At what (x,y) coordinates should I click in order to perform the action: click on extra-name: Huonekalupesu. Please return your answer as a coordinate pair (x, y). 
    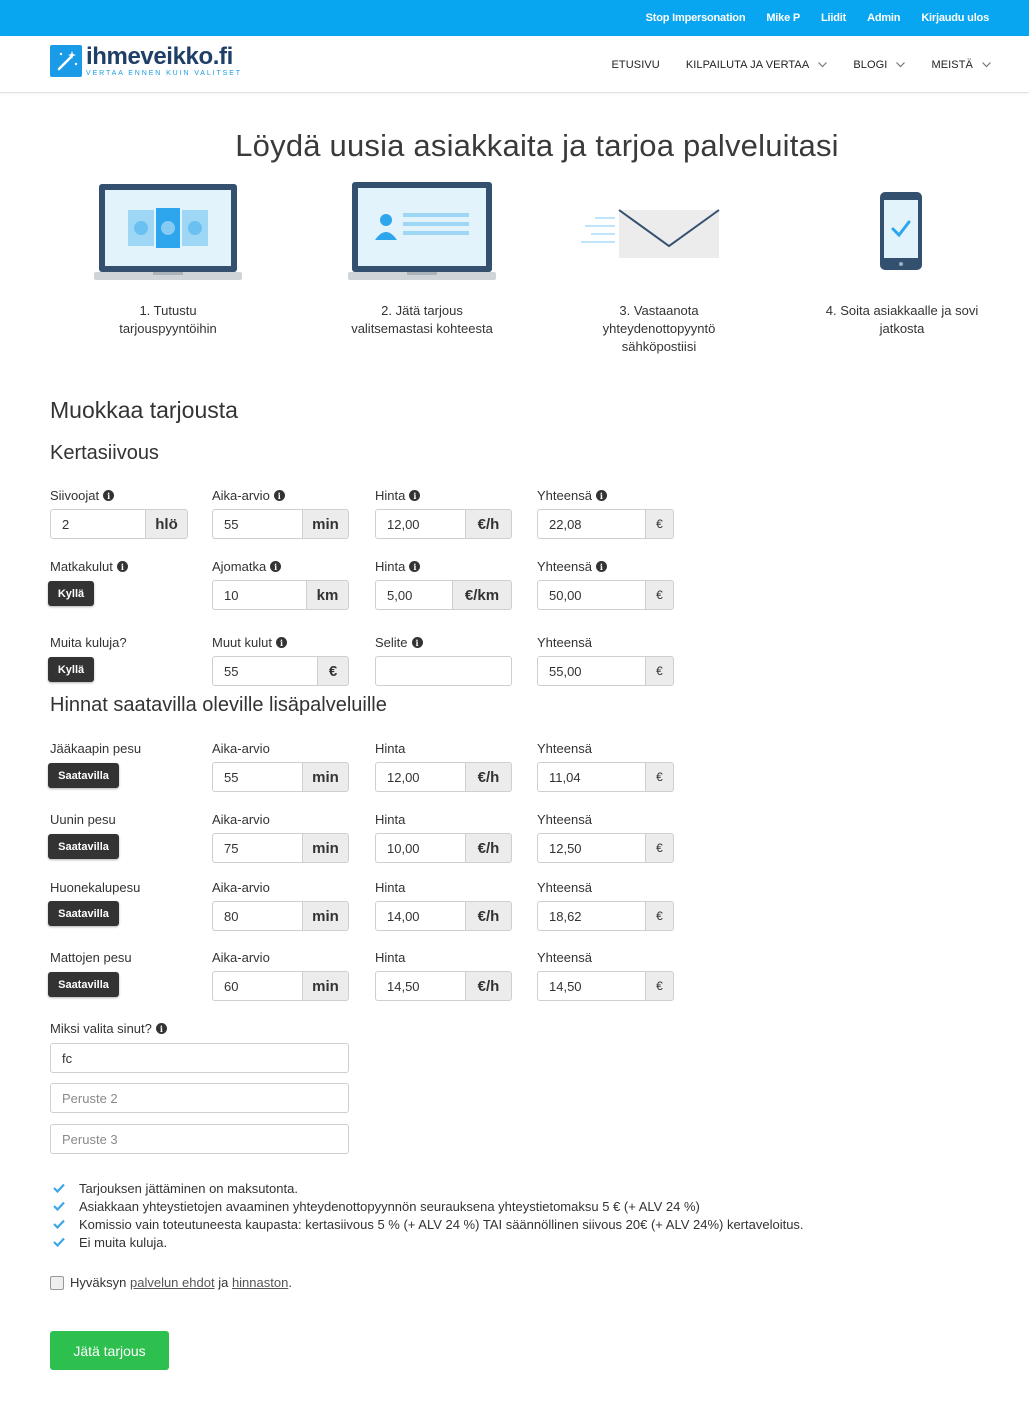
    Looking at the image, I should click on (95, 887).